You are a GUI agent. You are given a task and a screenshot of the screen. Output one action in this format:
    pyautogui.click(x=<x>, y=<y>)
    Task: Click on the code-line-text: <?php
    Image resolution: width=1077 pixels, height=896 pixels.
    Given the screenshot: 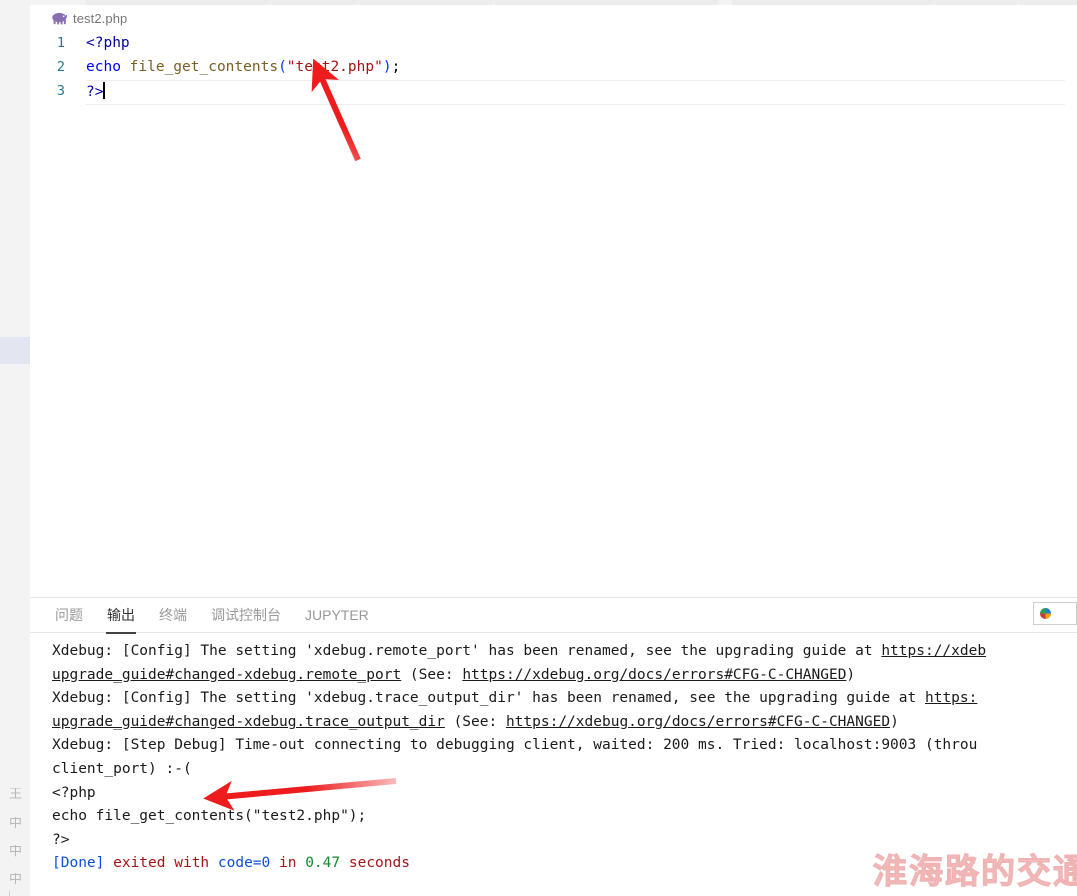 What is the action you would take?
    pyautogui.click(x=108, y=43)
    